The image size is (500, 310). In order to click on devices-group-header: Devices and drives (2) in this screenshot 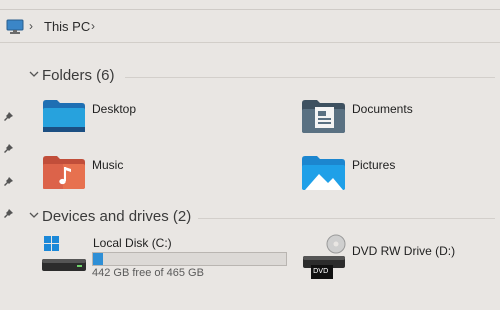, I will do `click(260, 218)`.